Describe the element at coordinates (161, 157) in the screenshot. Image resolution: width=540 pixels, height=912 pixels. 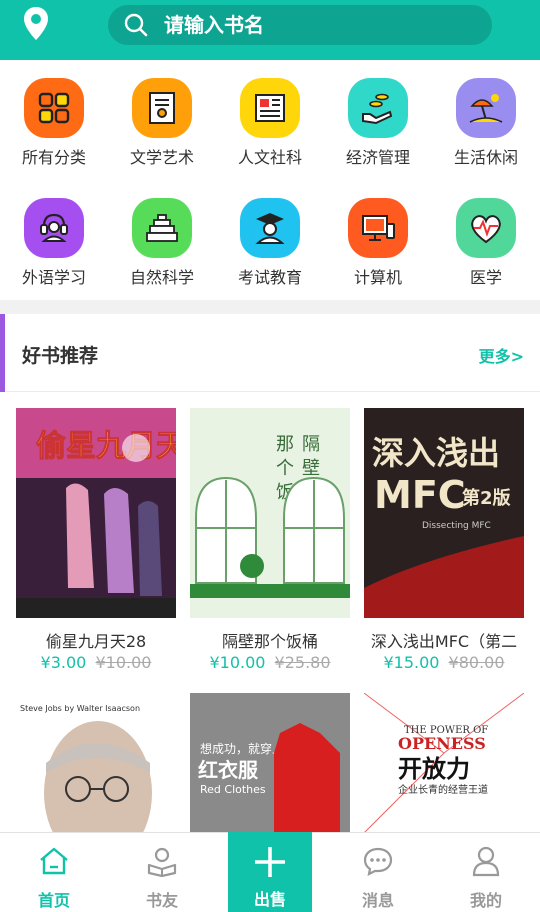
I see `category-label: 文学艺术` at that location.